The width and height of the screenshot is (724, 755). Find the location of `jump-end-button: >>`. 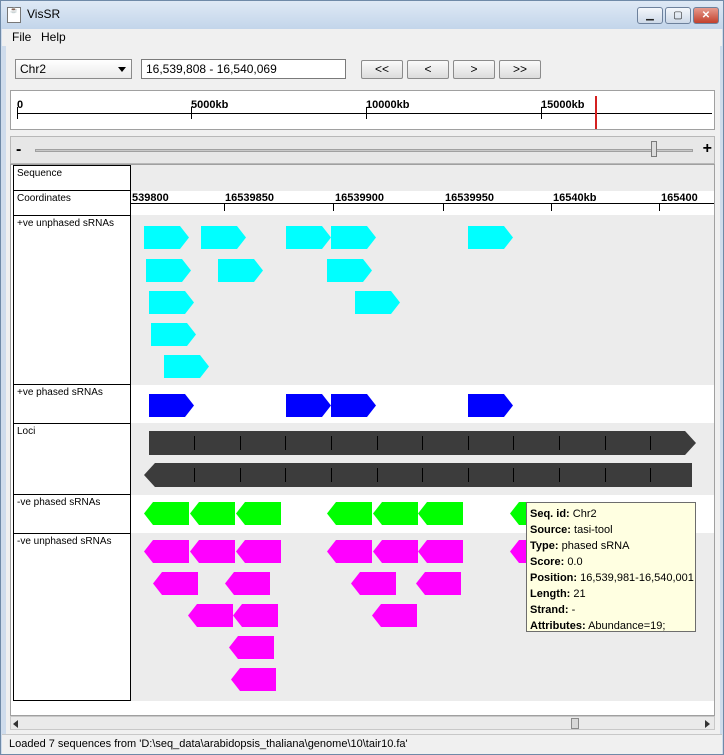

jump-end-button: >> is located at coordinates (520, 69).